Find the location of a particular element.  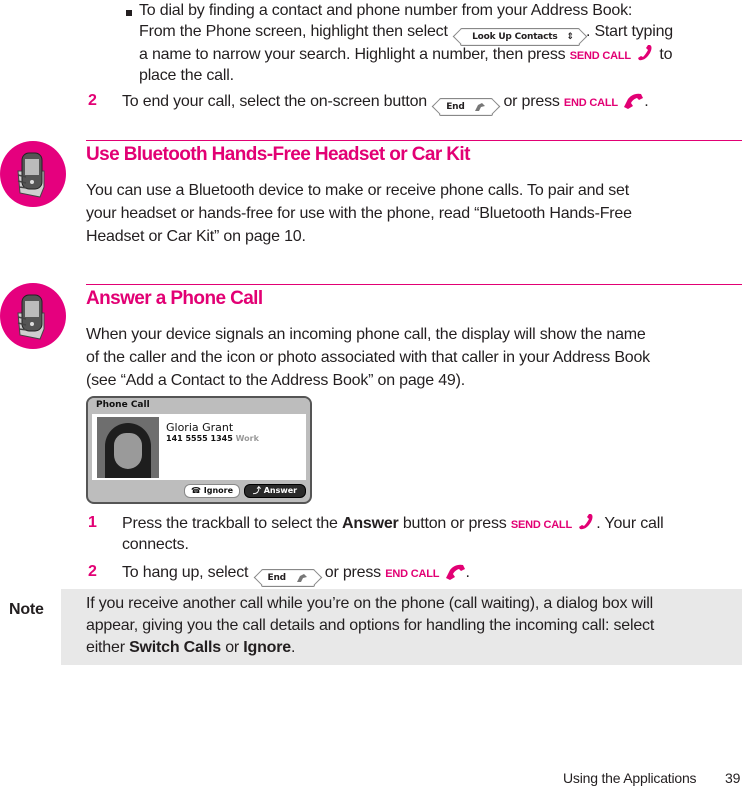

caller-label: Work is located at coordinates (247, 438).